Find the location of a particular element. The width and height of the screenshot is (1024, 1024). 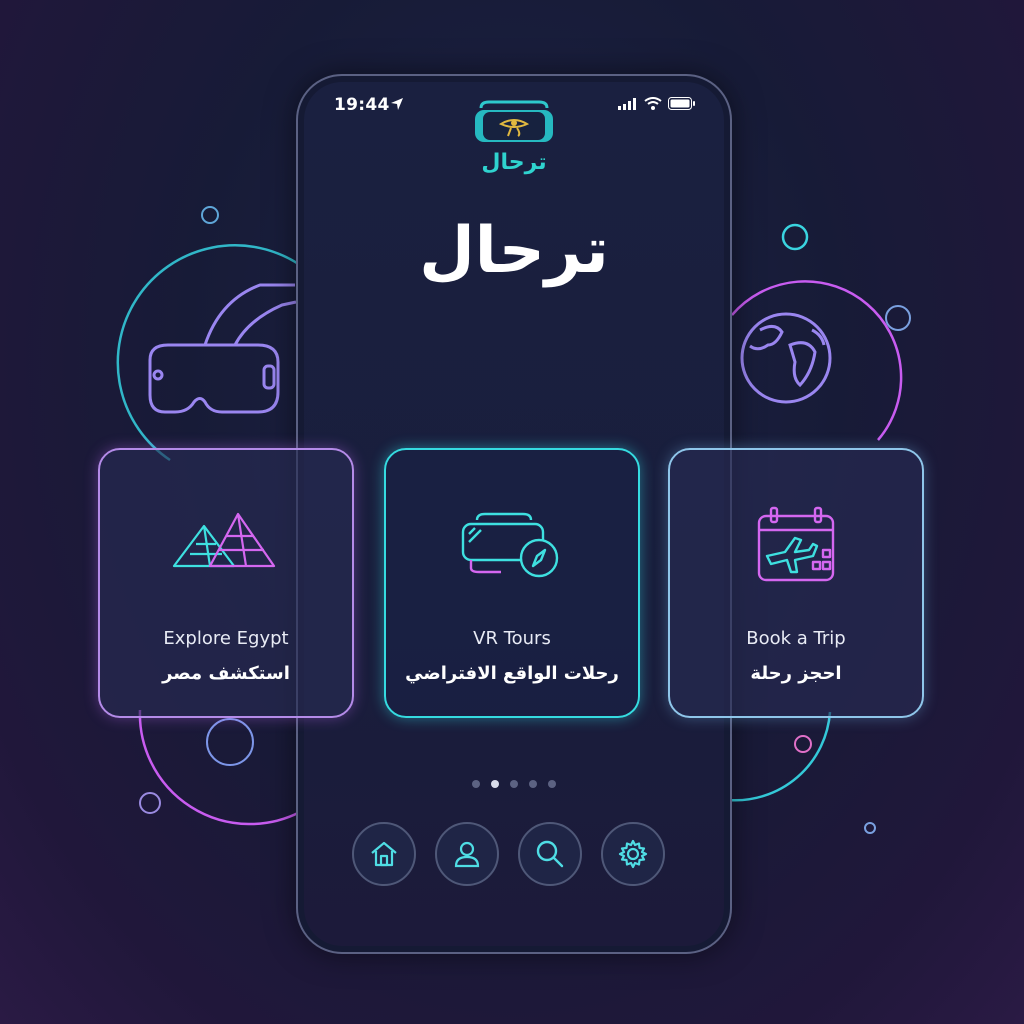

vr-headset-decoration-icon is located at coordinates (222, 348).